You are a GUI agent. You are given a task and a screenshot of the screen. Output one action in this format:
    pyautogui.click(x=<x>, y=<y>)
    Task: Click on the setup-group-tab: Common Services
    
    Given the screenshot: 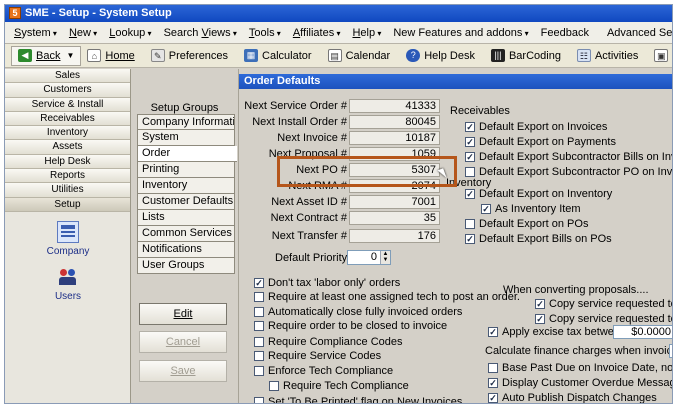 What is the action you would take?
    pyautogui.click(x=186, y=234)
    